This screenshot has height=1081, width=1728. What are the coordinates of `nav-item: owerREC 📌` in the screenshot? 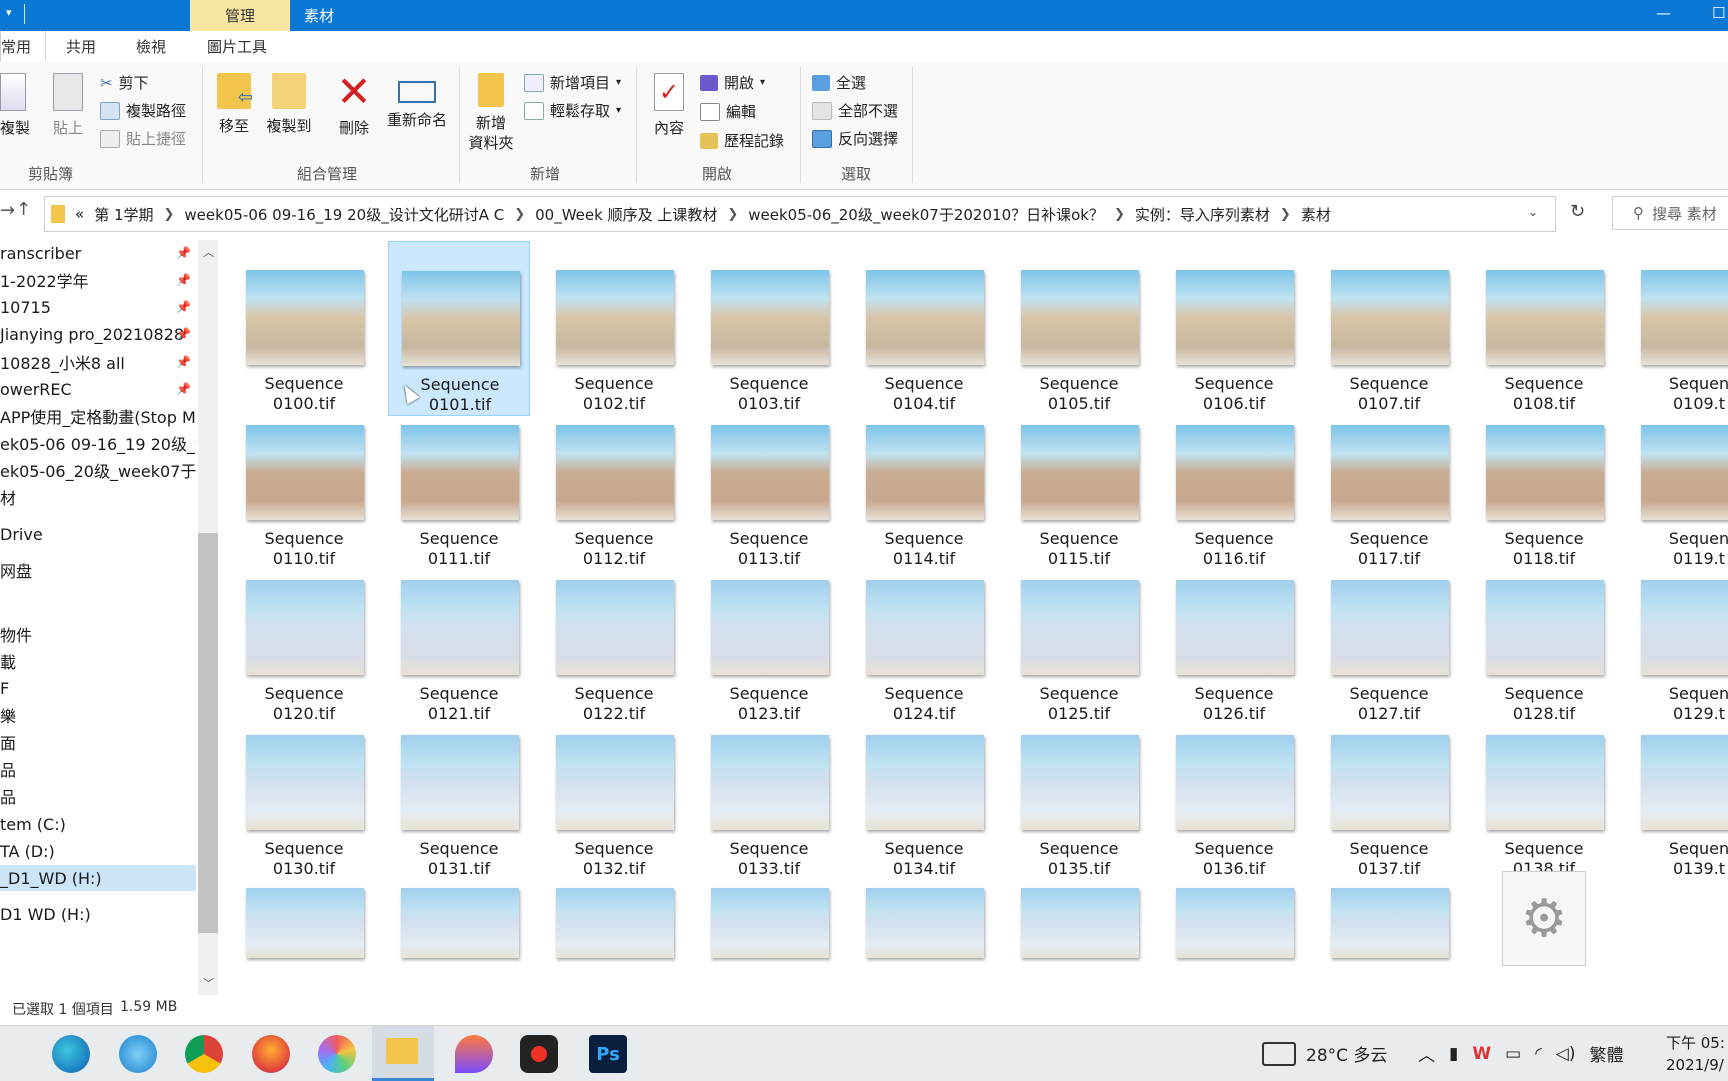 It's located at (98, 389).